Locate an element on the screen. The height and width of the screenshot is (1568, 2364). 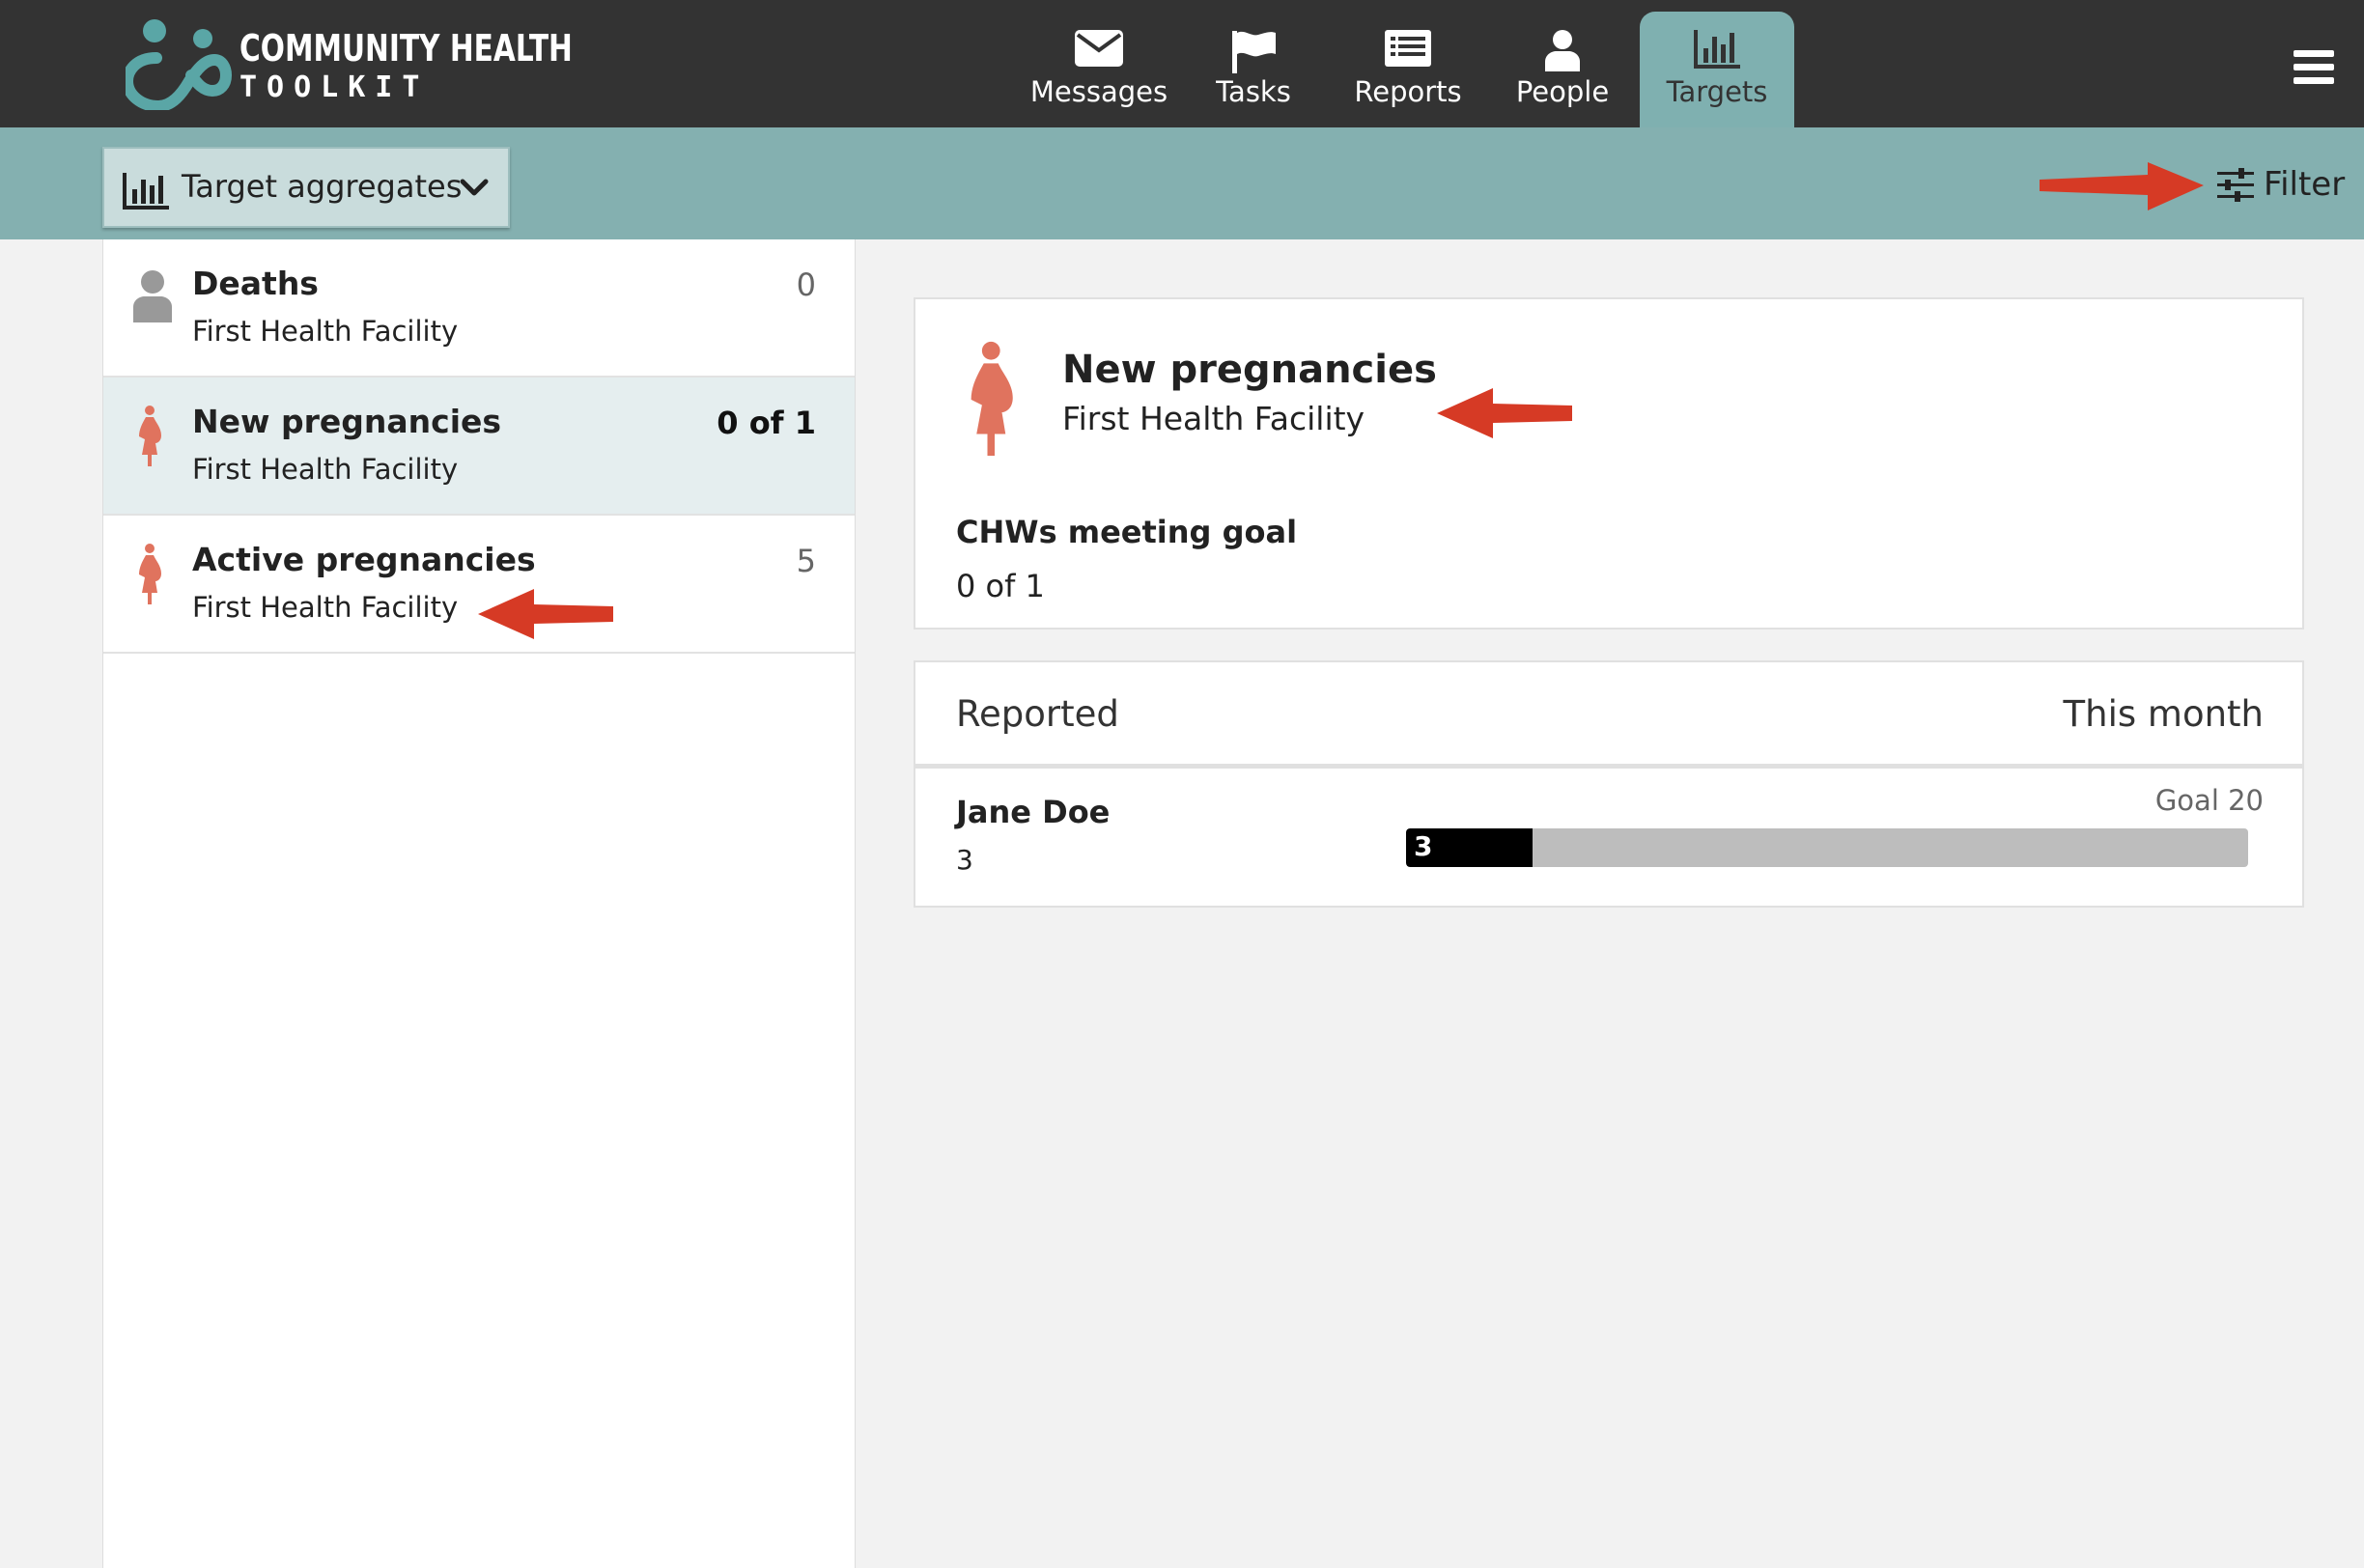
tab-messages-label: Messages is located at coordinates (1098, 92).